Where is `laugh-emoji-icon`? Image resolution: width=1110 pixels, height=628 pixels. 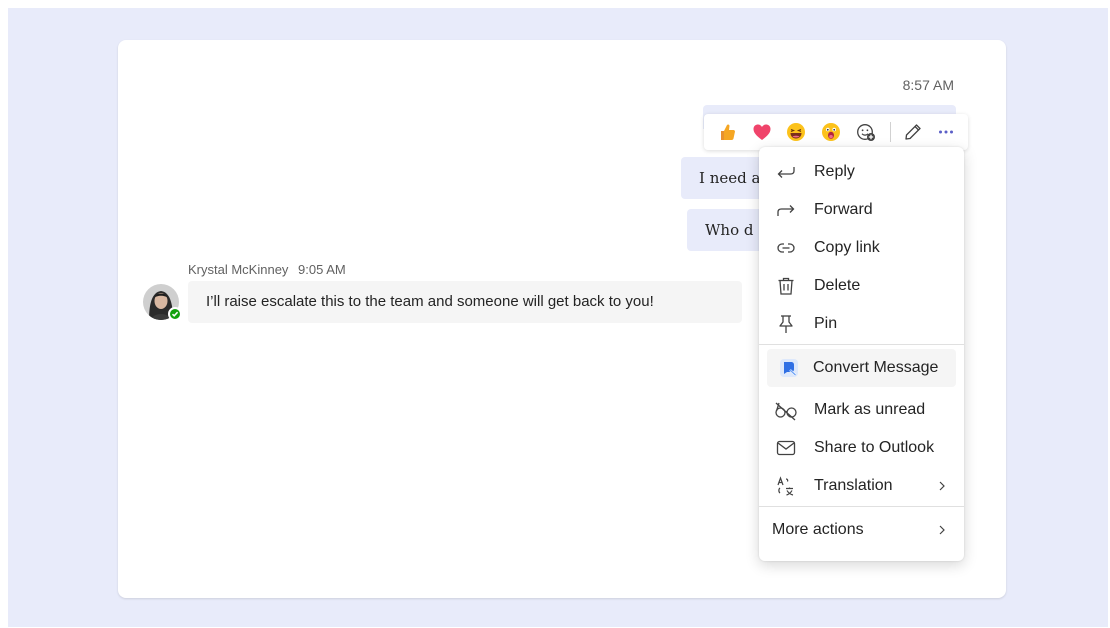 laugh-emoji-icon is located at coordinates (796, 132).